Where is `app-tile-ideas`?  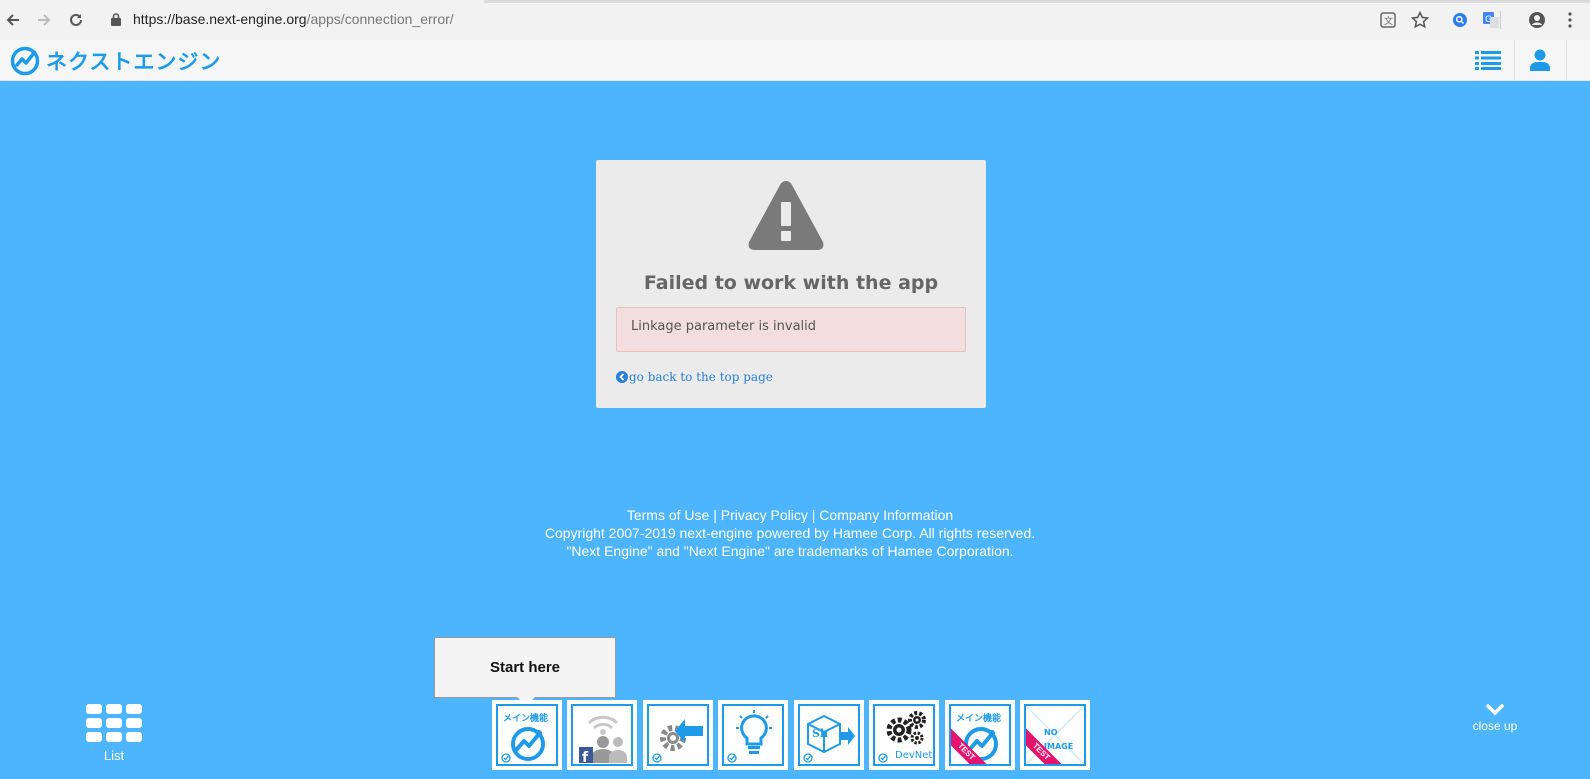 app-tile-ideas is located at coordinates (753, 735).